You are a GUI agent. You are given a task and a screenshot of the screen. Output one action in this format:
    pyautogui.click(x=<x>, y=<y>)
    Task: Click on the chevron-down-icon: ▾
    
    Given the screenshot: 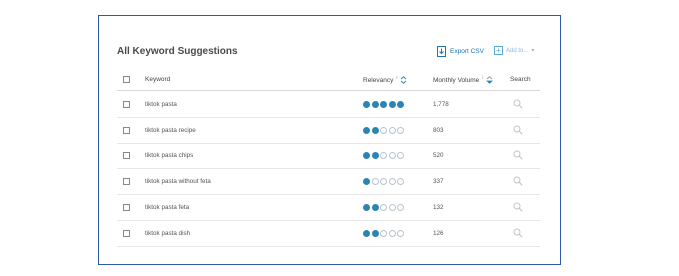 What is the action you would take?
    pyautogui.click(x=533, y=51)
    